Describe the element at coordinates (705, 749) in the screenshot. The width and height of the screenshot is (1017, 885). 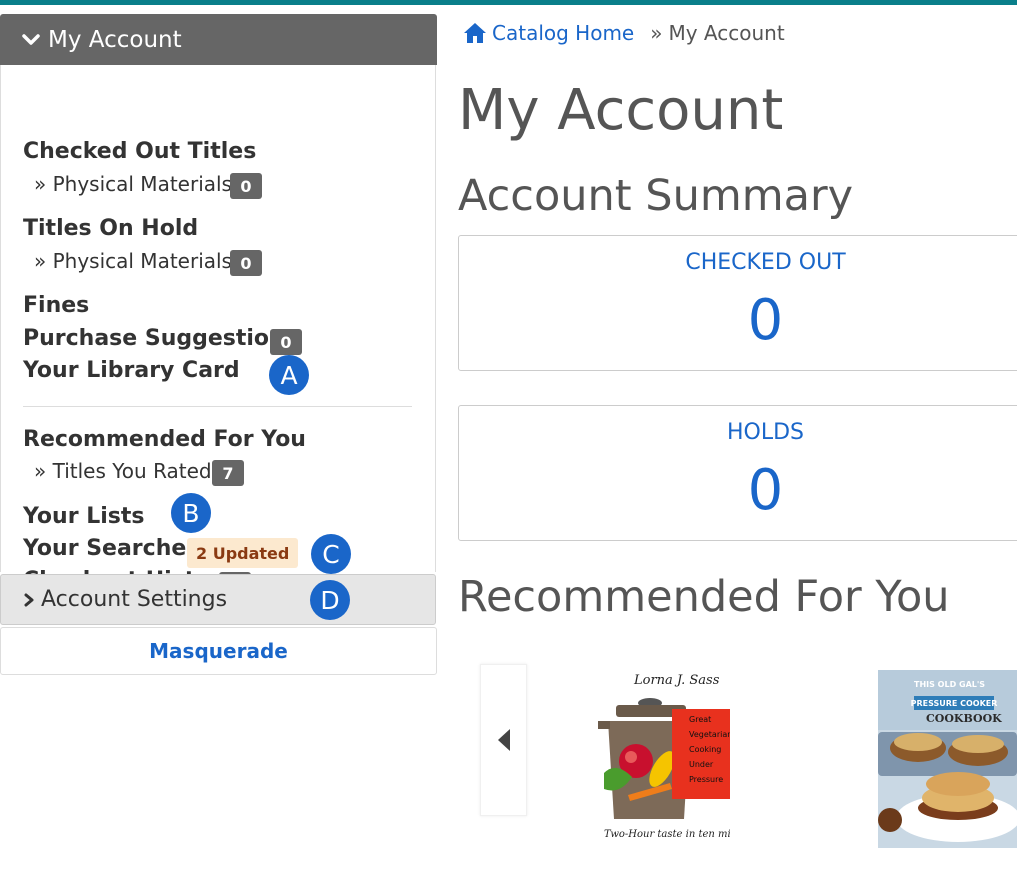
I see `cover-title-line: Cooking` at that location.